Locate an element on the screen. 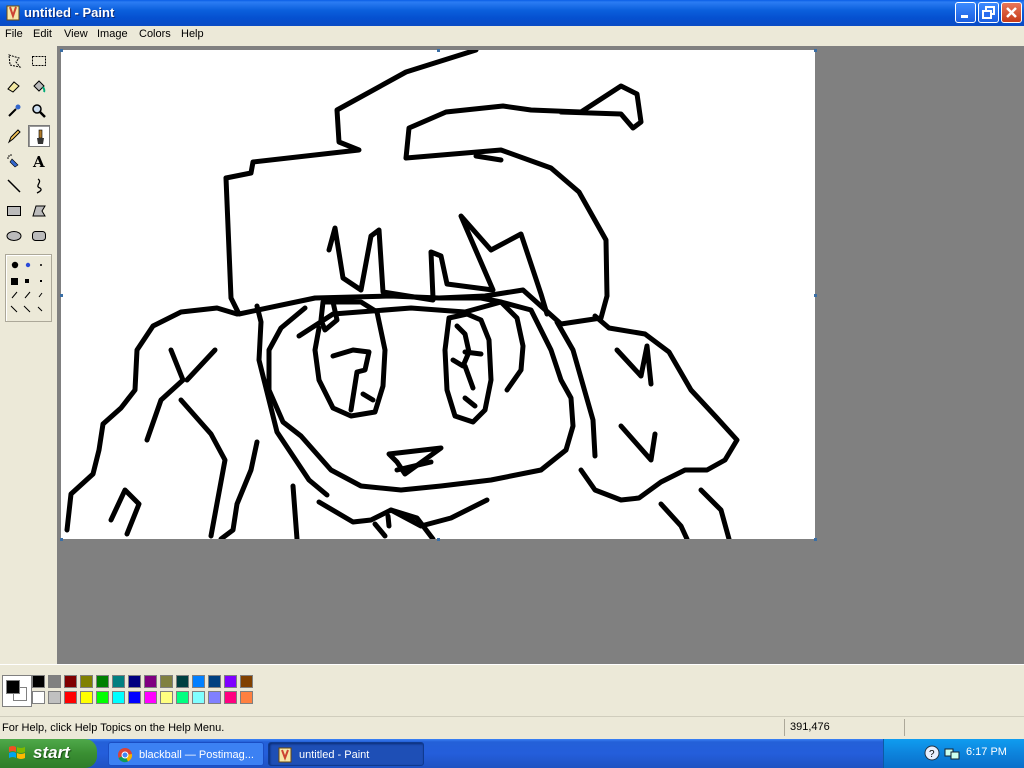  help-tray-icon: ? is located at coordinates (932, 753).